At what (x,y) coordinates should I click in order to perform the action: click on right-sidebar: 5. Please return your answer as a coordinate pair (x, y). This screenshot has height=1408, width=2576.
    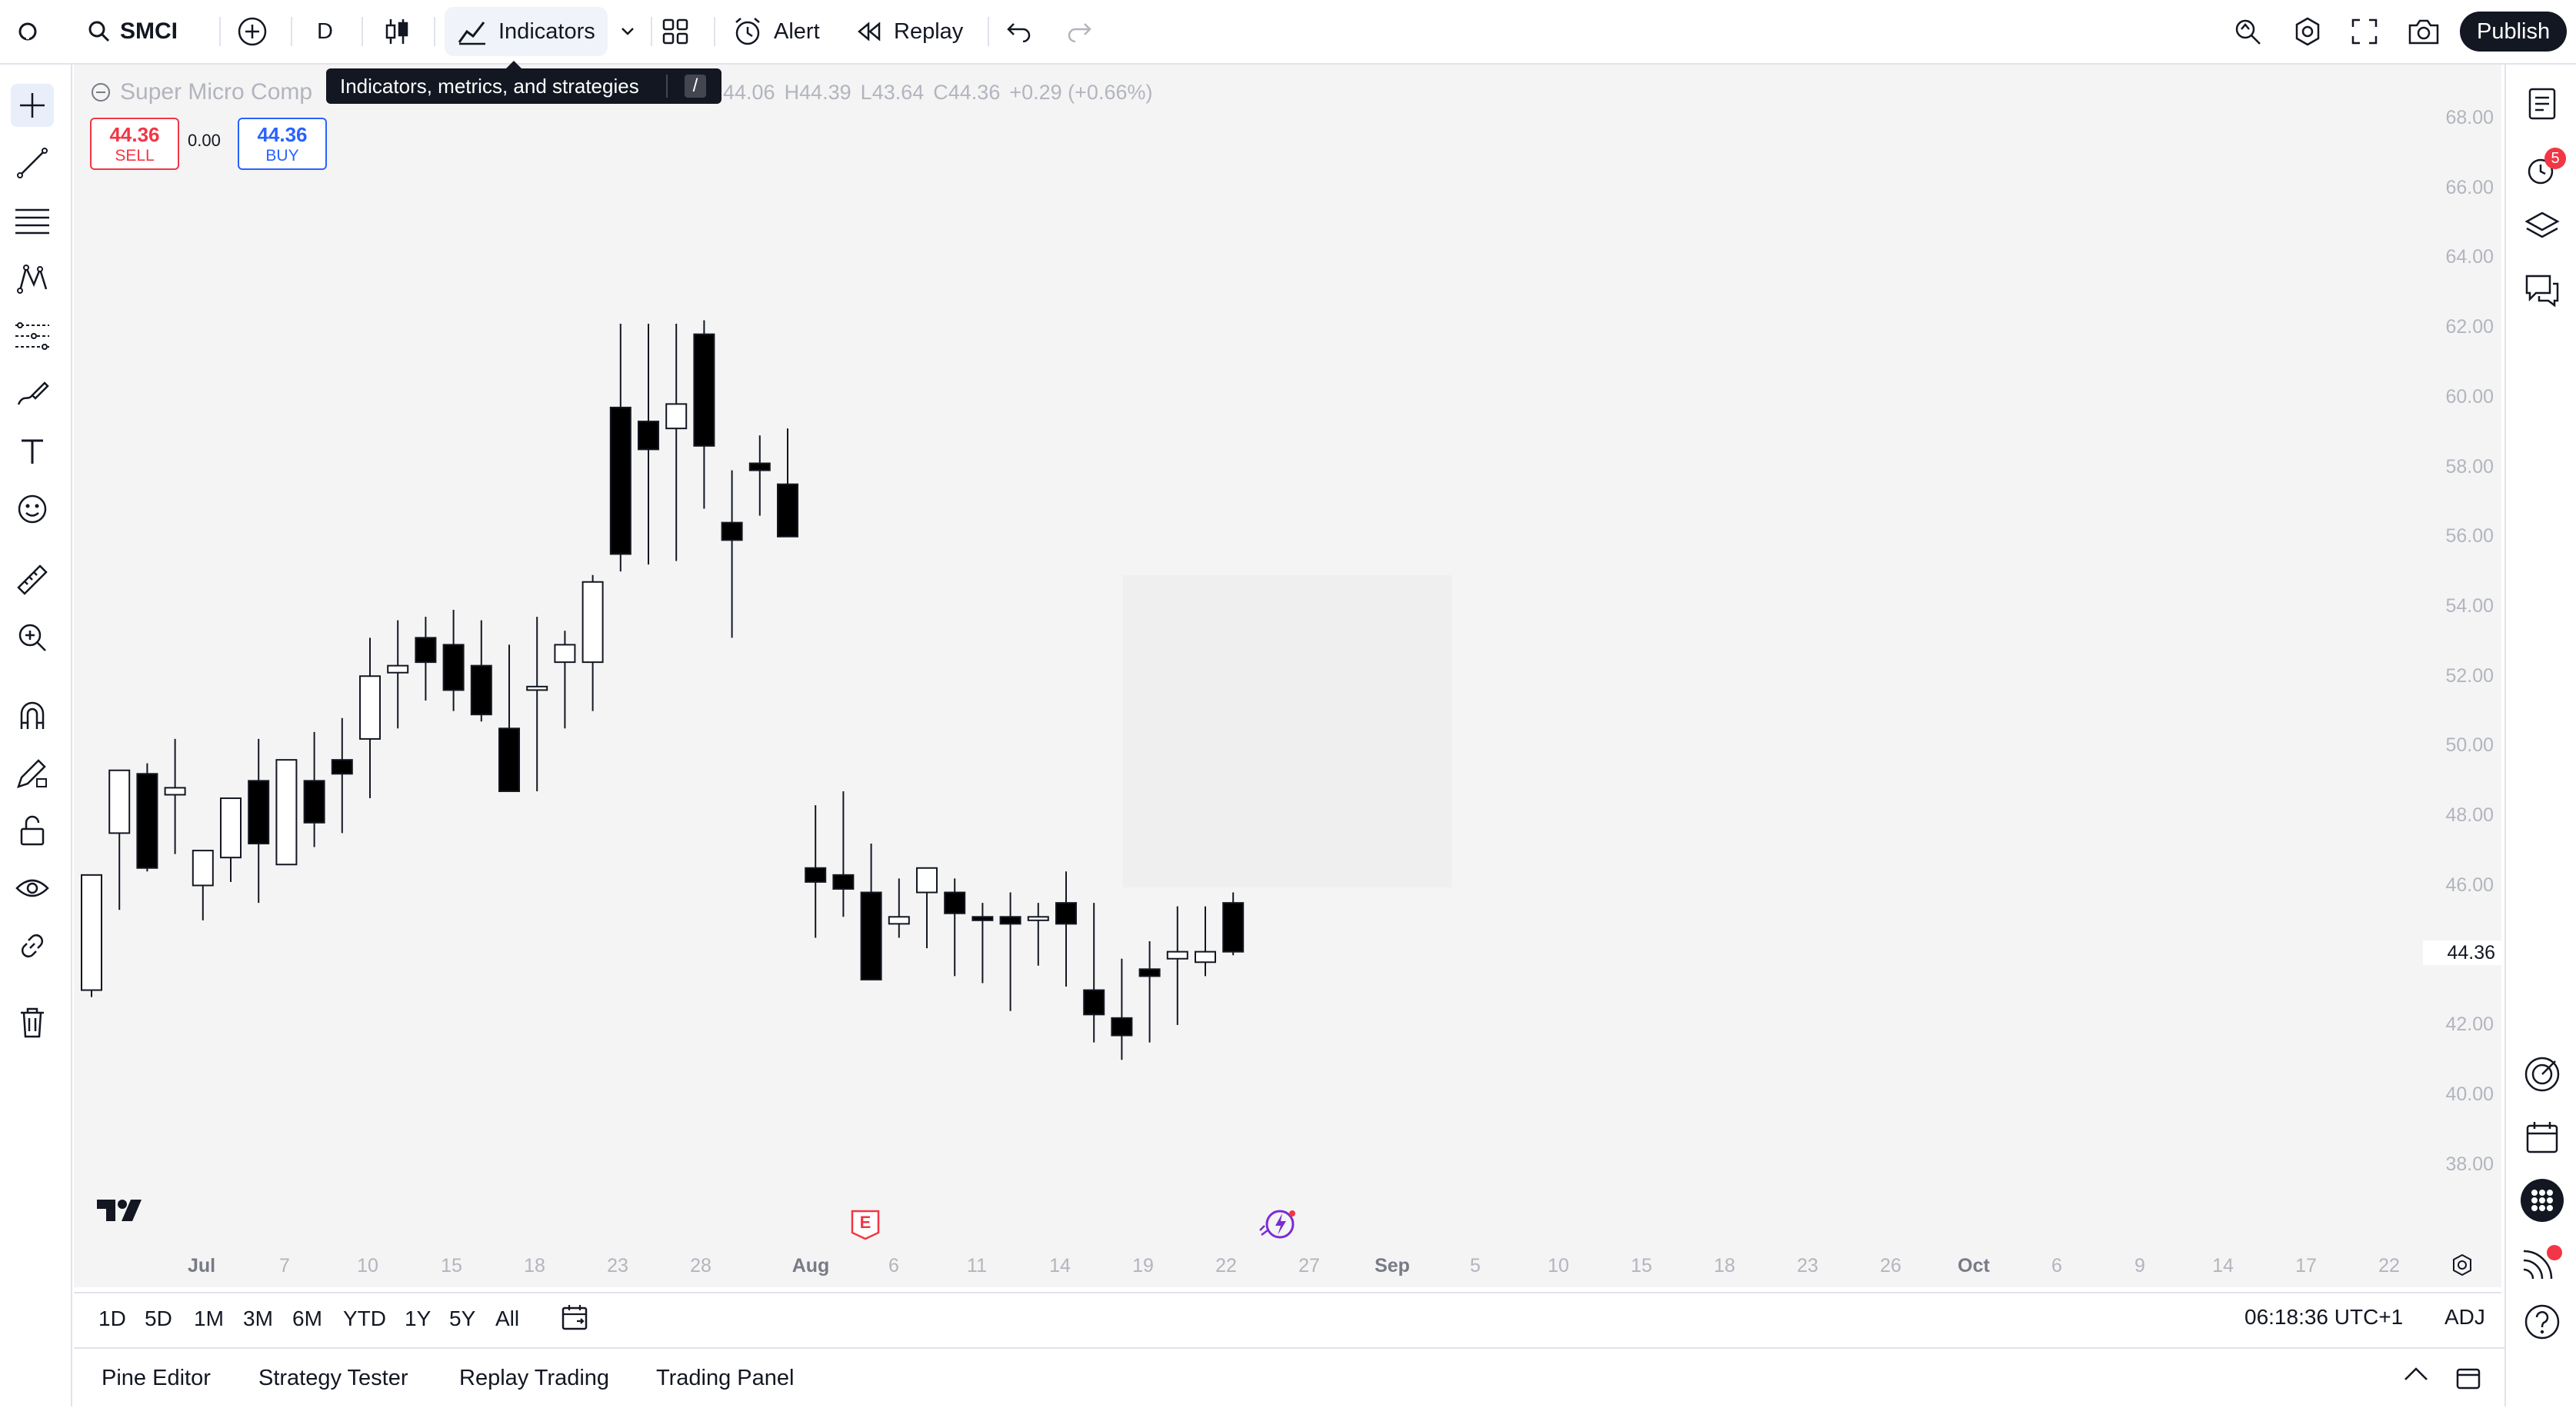
    Looking at the image, I should click on (2540, 735).